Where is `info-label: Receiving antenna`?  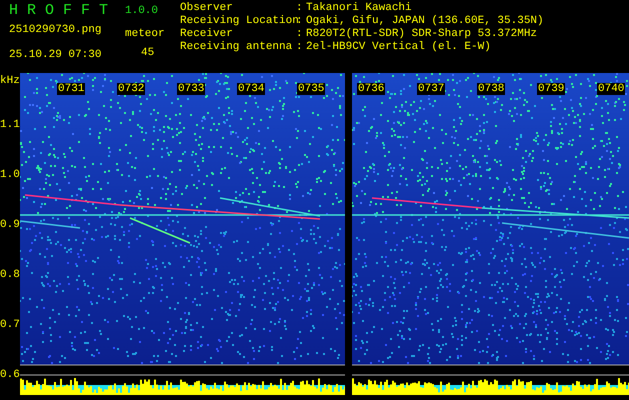
info-label: Receiving antenna is located at coordinates (237, 47).